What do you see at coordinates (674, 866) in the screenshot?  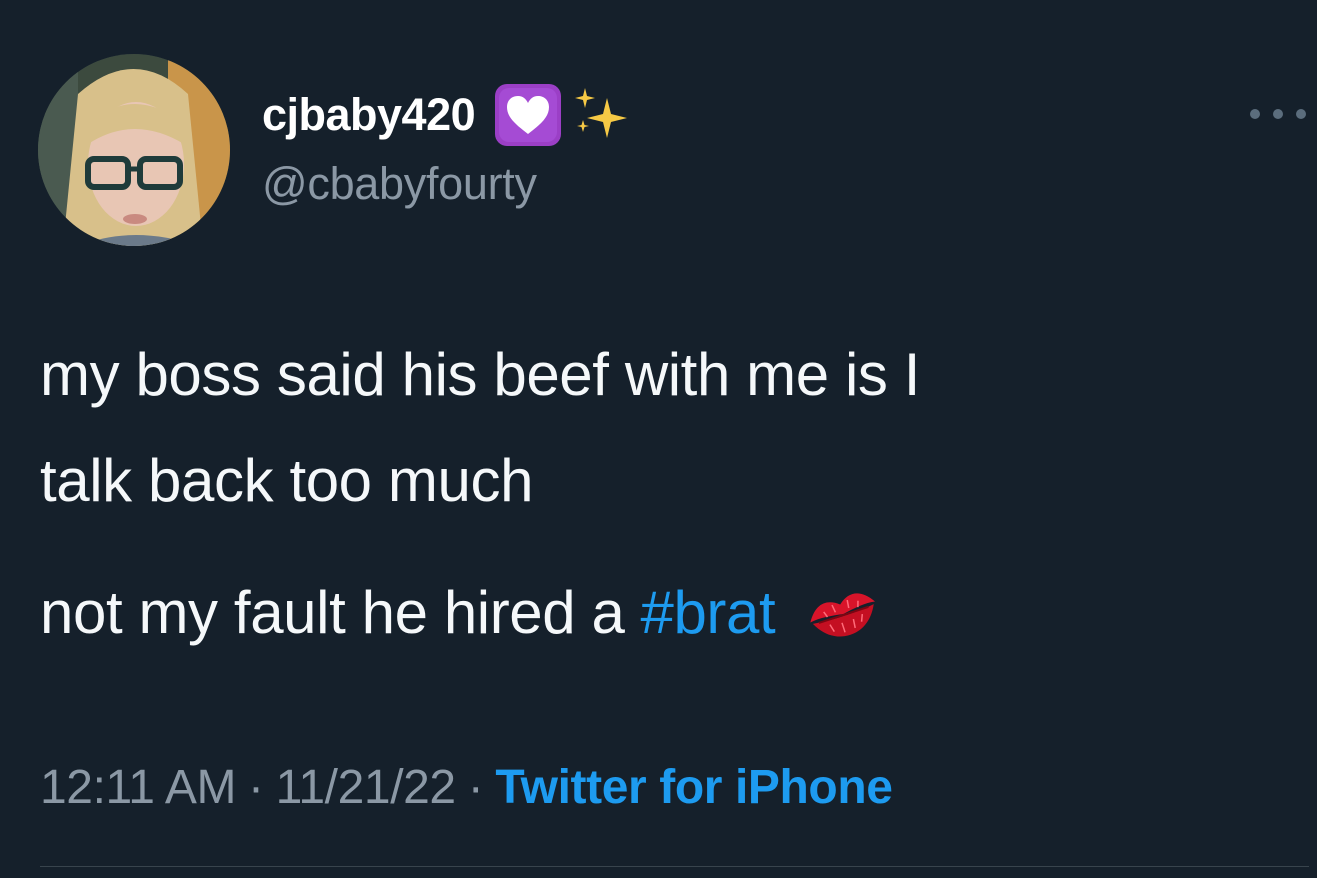 I see `divider` at bounding box center [674, 866].